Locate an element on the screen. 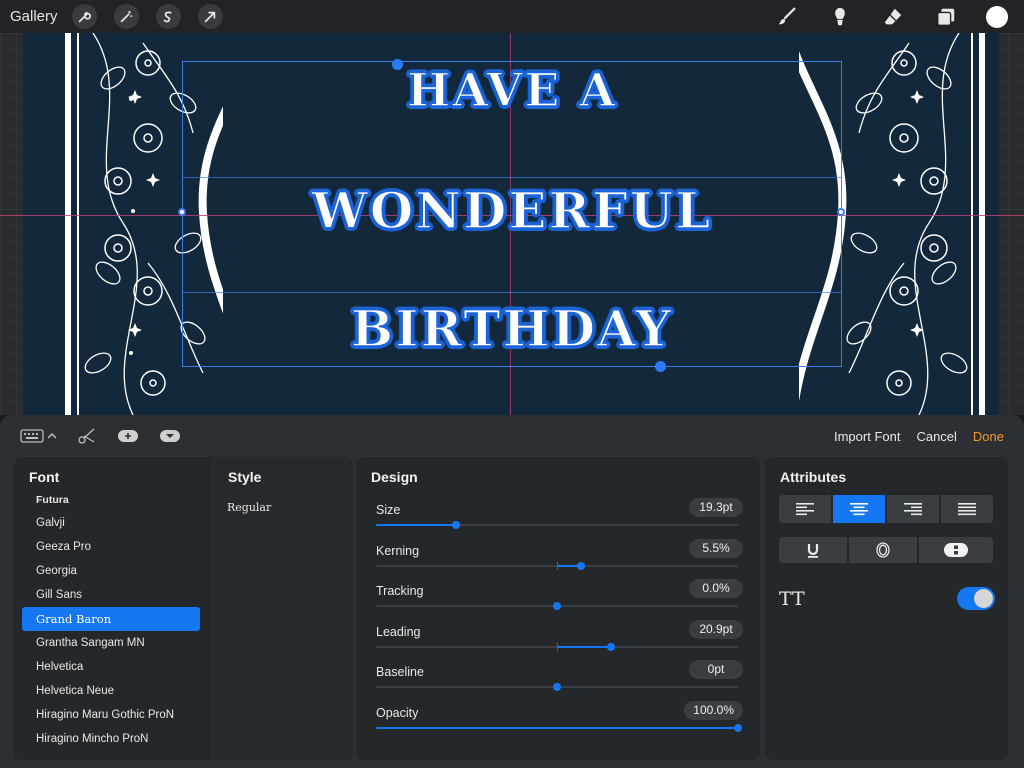 This screenshot has height=768, width=1024. font-column-title: Font is located at coordinates (44, 477).